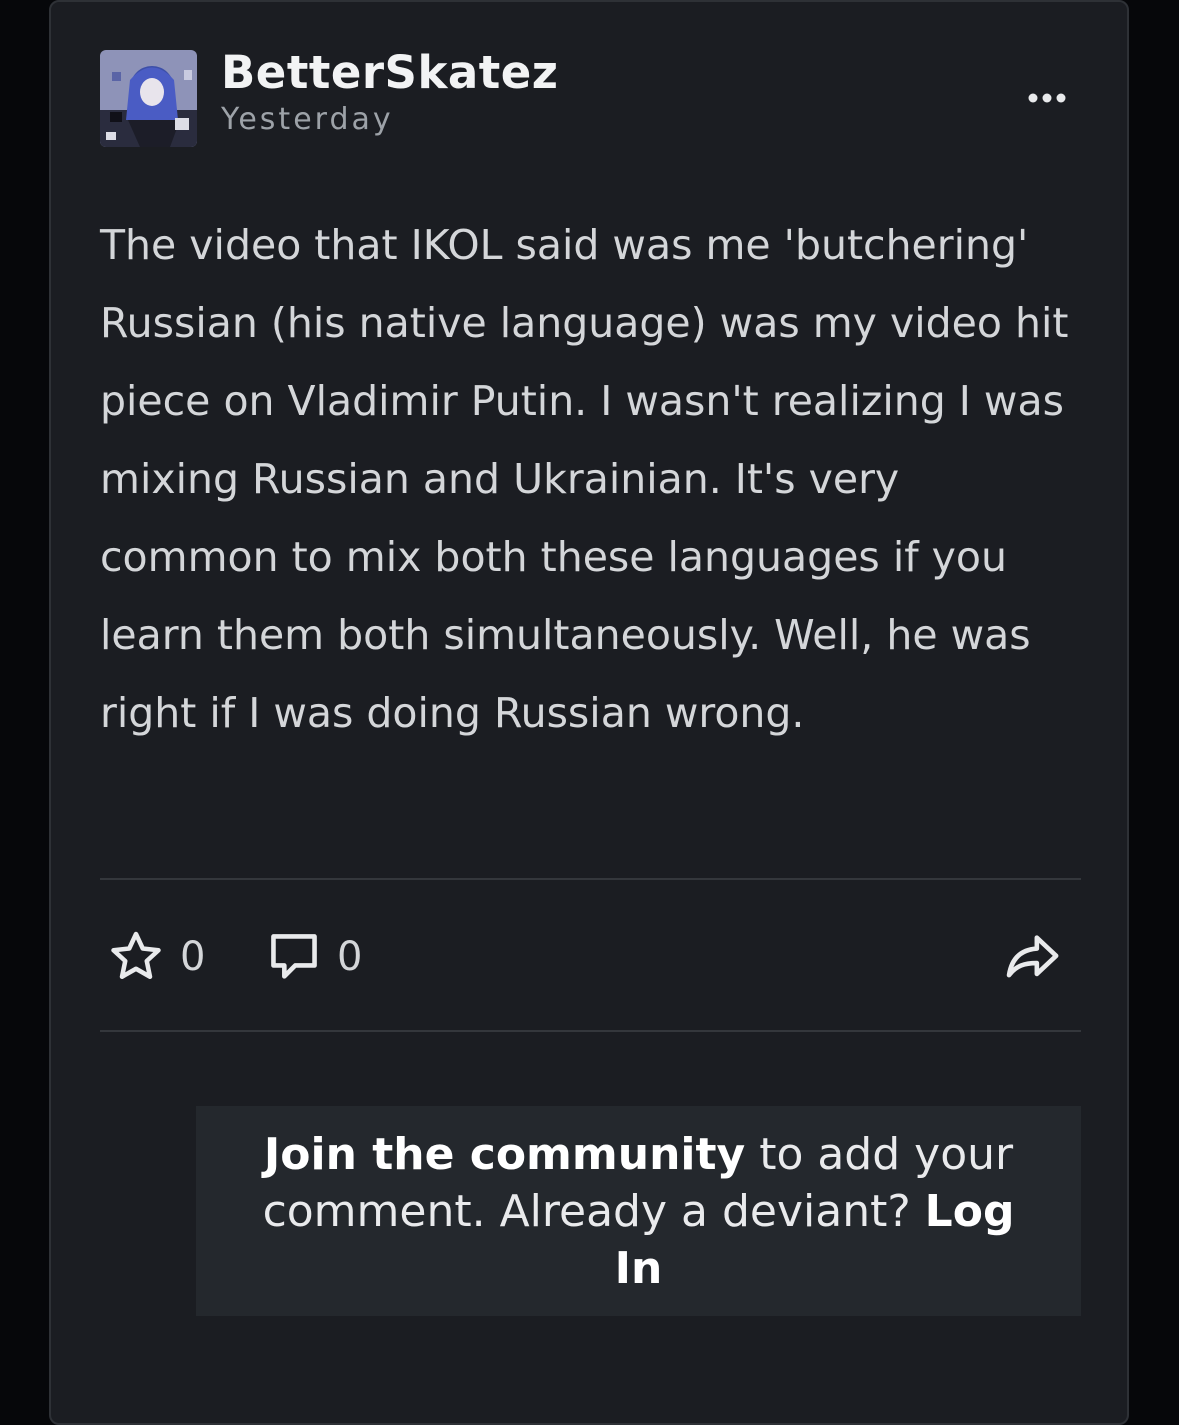  I want to click on user-avatar, so click(148, 98).